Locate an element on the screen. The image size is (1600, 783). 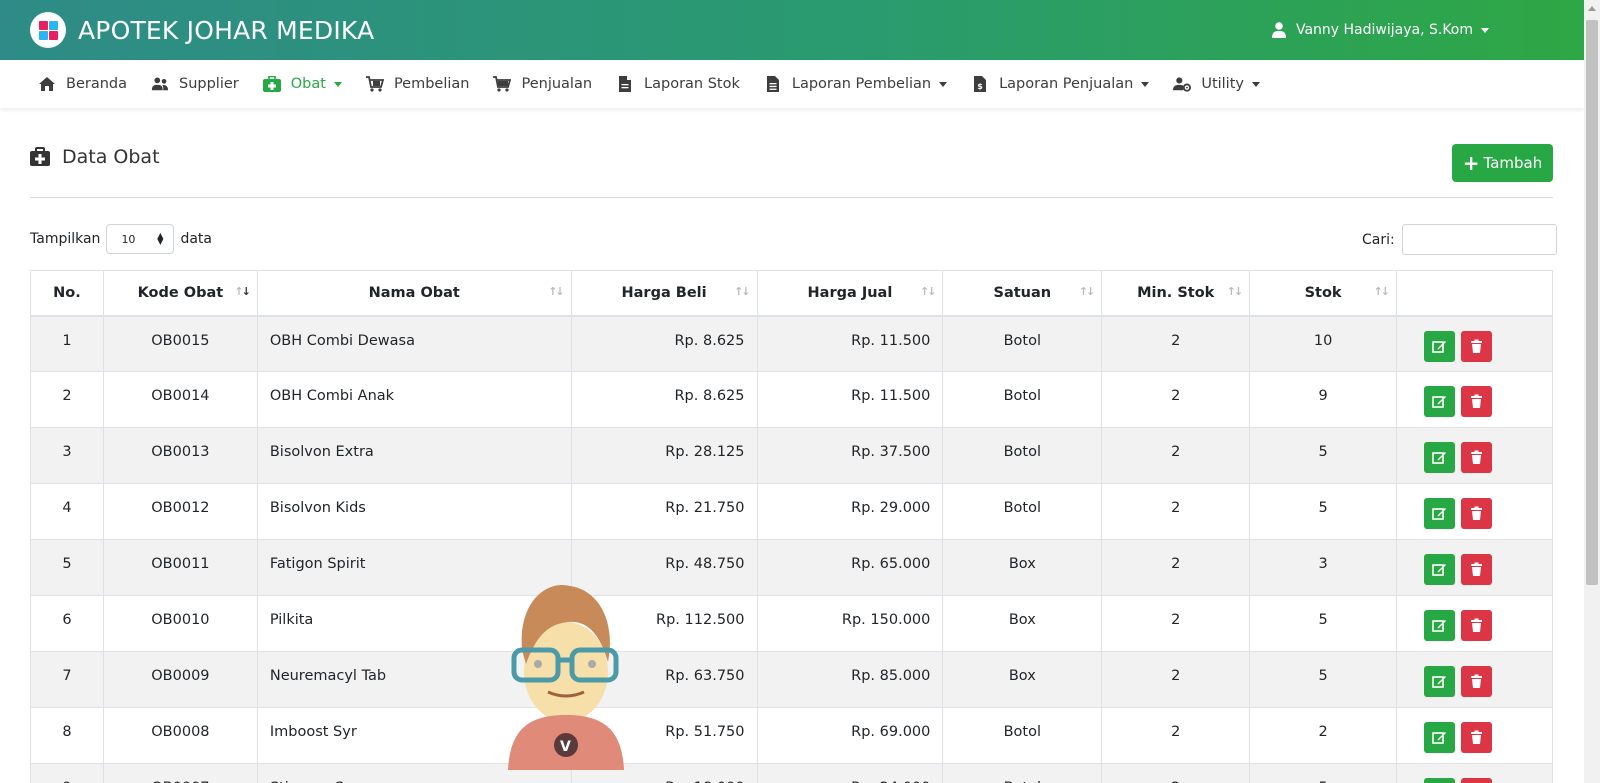
file-invoice-icon: $ is located at coordinates (980, 84).